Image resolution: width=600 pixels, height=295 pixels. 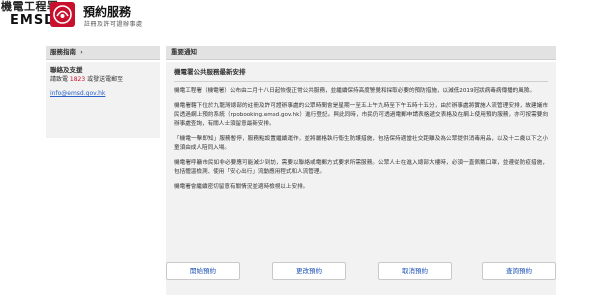 What do you see at coordinates (81, 52) in the screenshot?
I see `chevron-right-icon: ›` at bounding box center [81, 52].